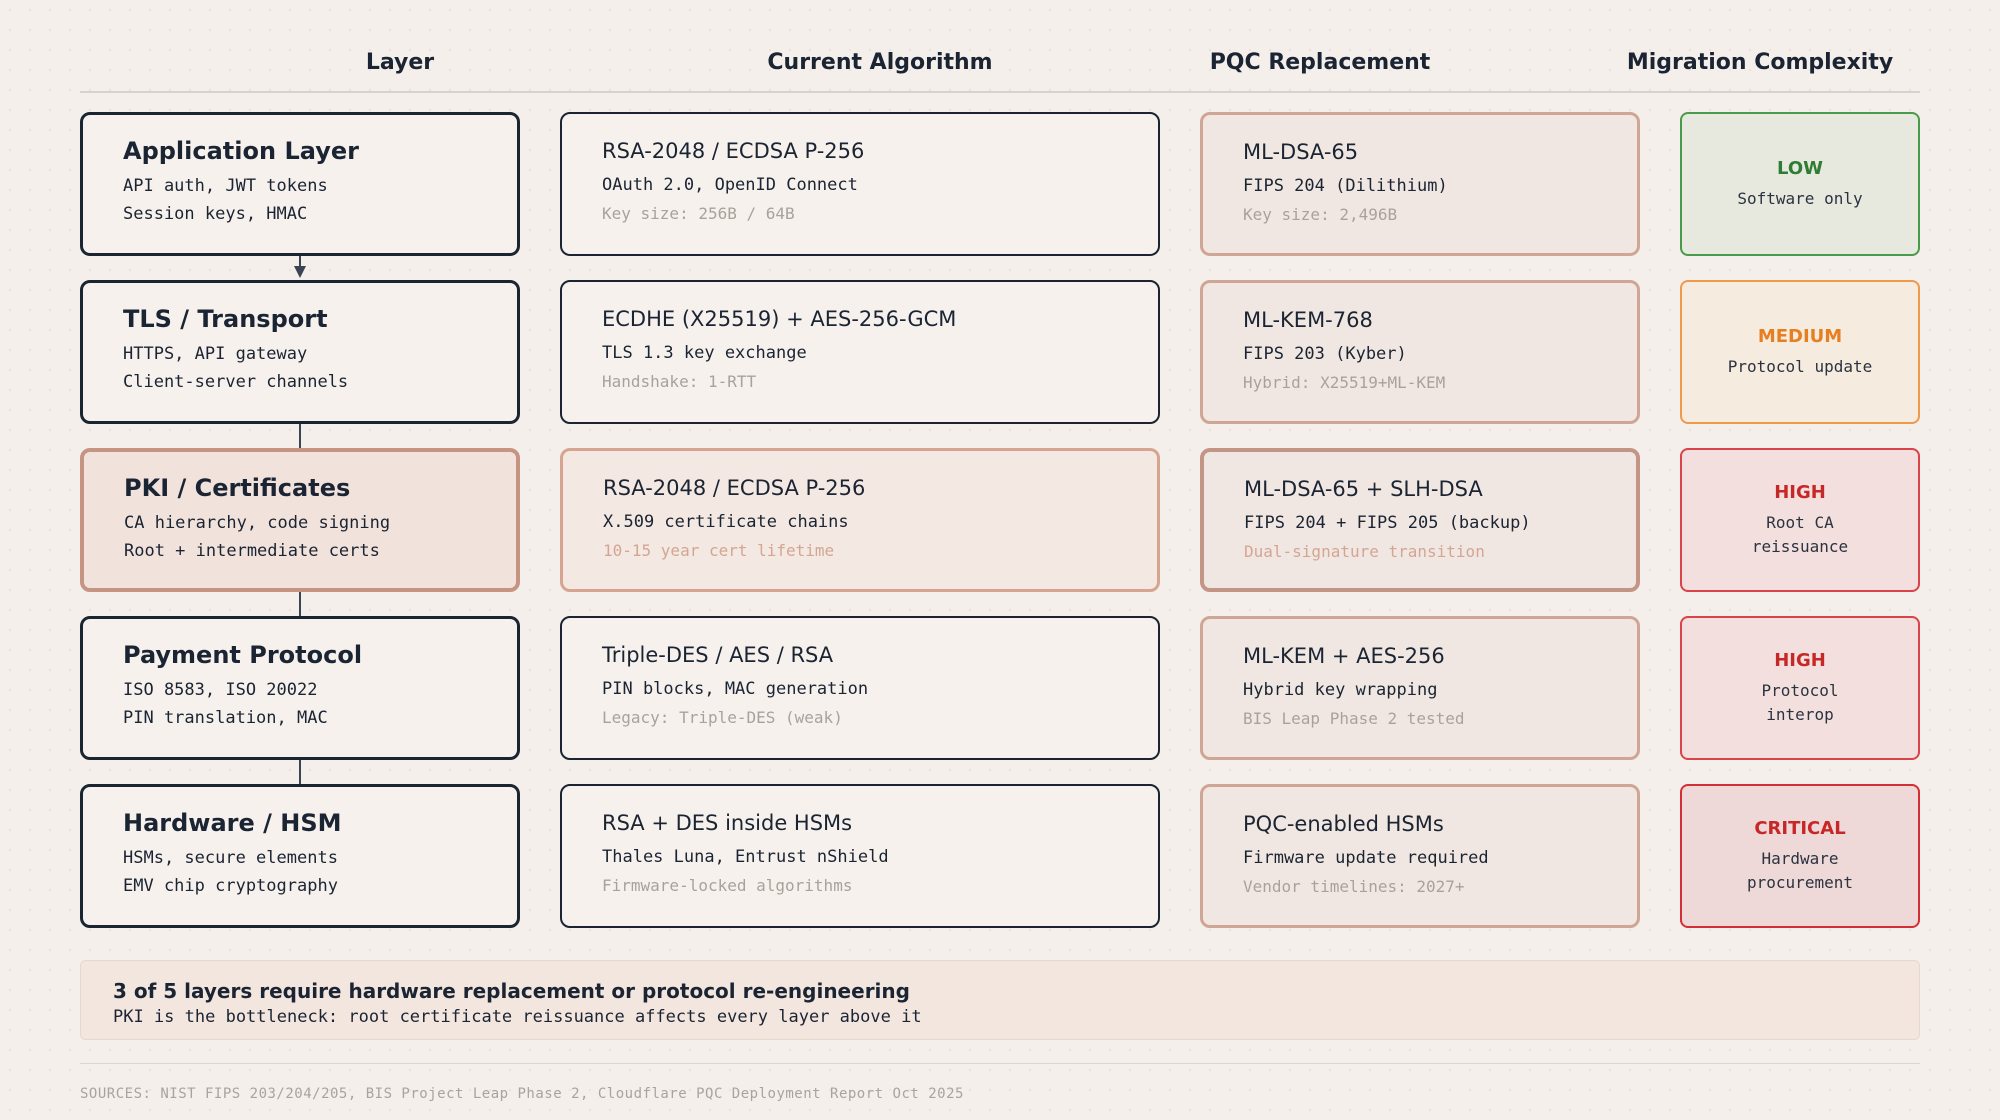  What do you see at coordinates (1800, 828) in the screenshot?
I see `complexity-level: CRITICAL` at bounding box center [1800, 828].